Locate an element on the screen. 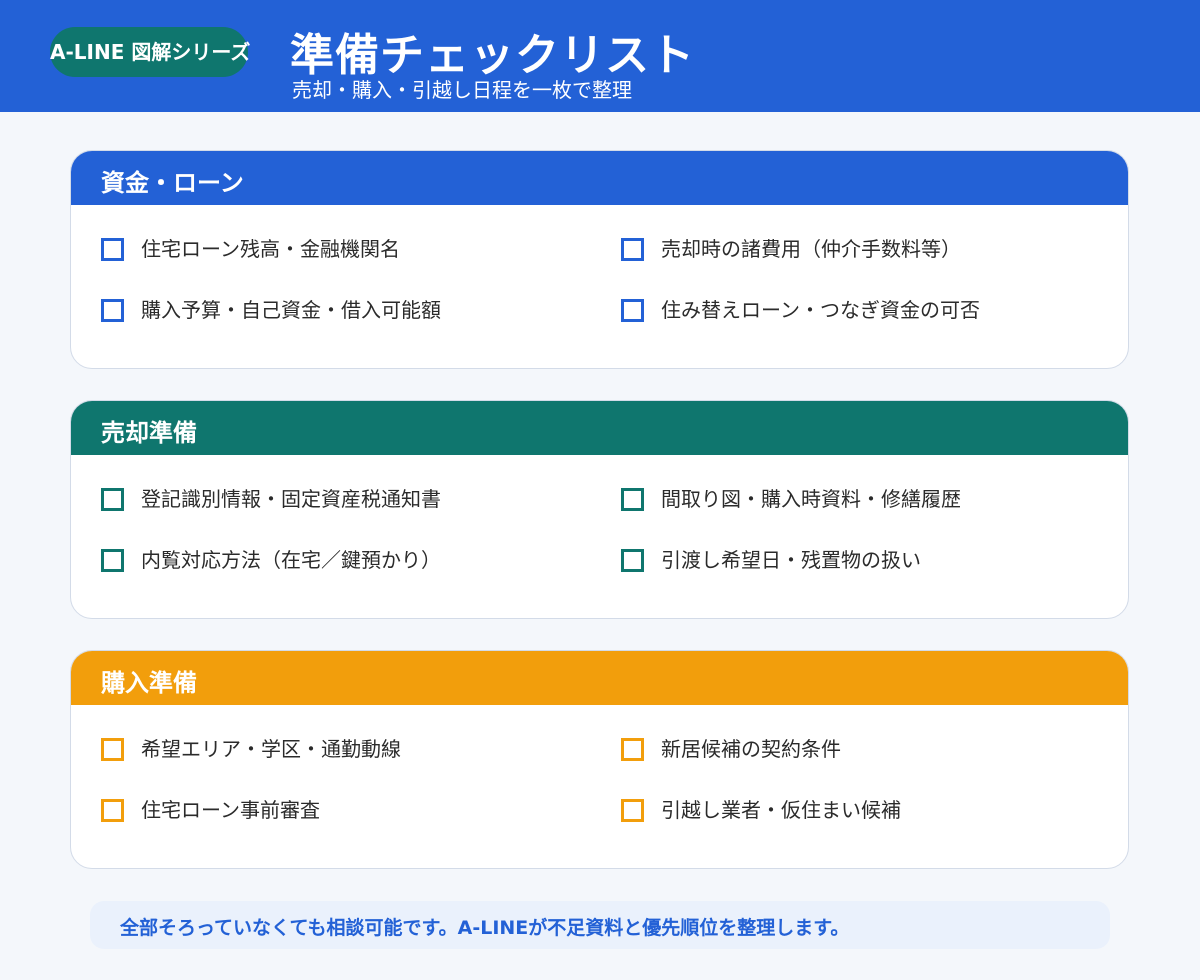  checklist-item: 住宅ローン残高・金融機関名 is located at coordinates (250, 249).